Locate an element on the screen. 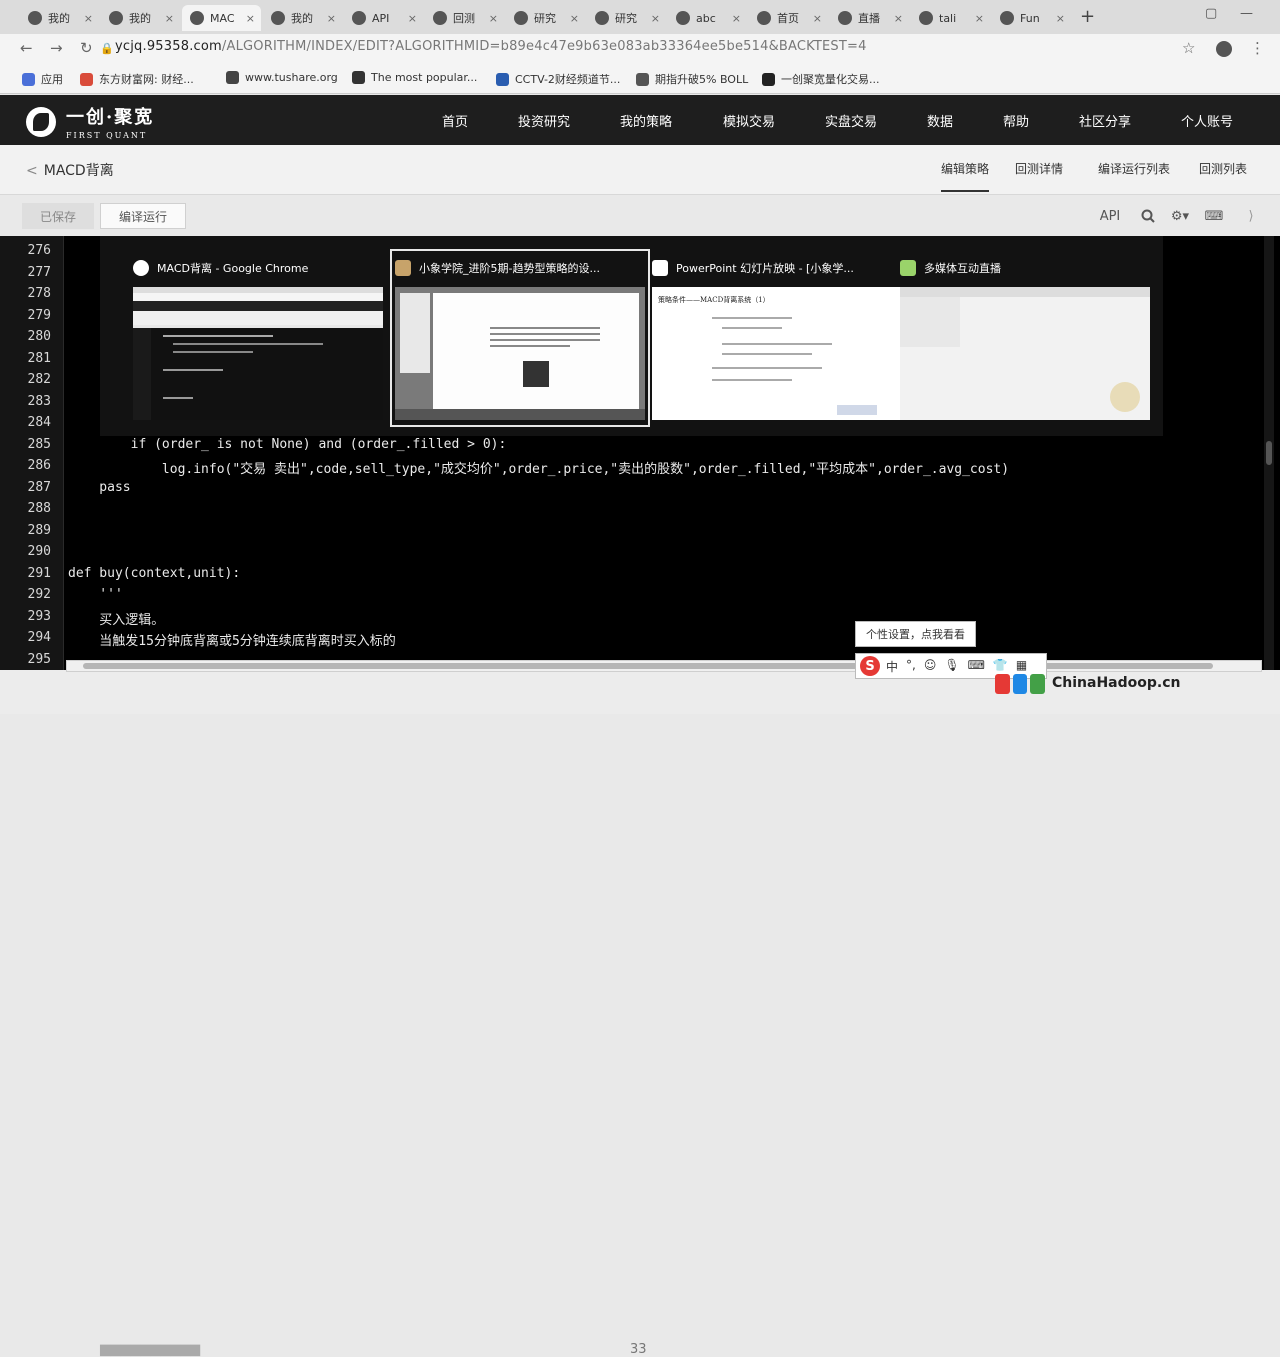  menu-icon: ⋮ is located at coordinates (1257, 48).